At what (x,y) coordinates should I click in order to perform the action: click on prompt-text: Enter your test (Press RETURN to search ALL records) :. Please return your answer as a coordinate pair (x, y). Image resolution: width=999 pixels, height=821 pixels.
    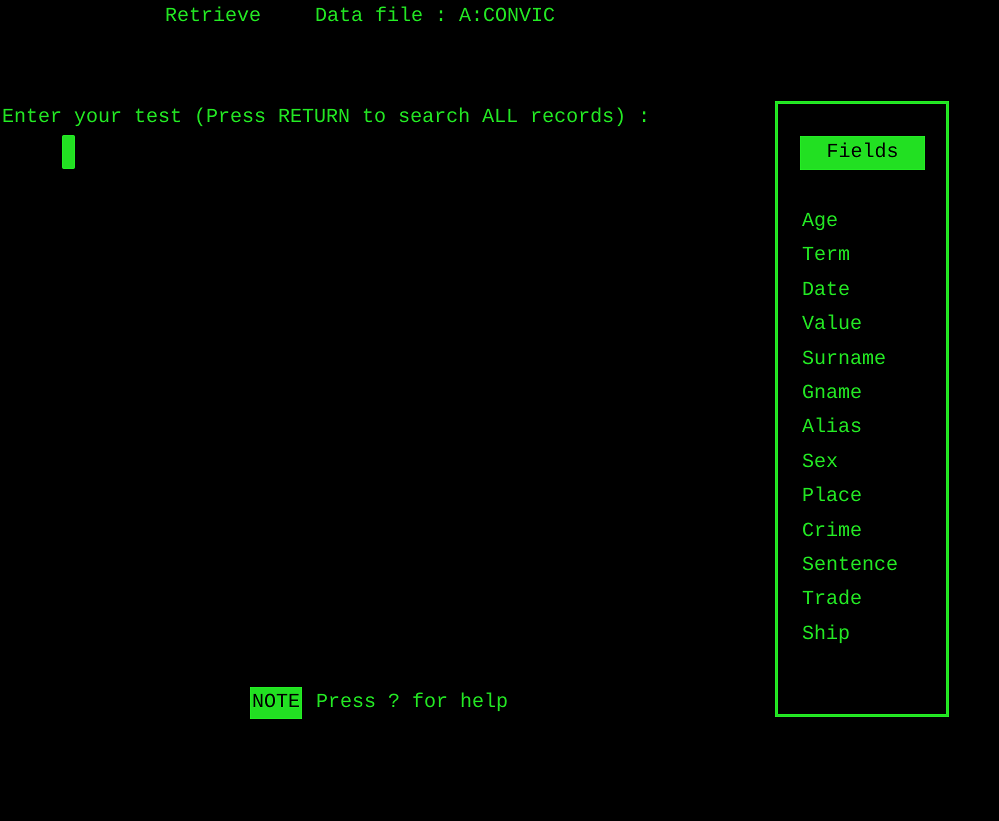
    Looking at the image, I should click on (325, 118).